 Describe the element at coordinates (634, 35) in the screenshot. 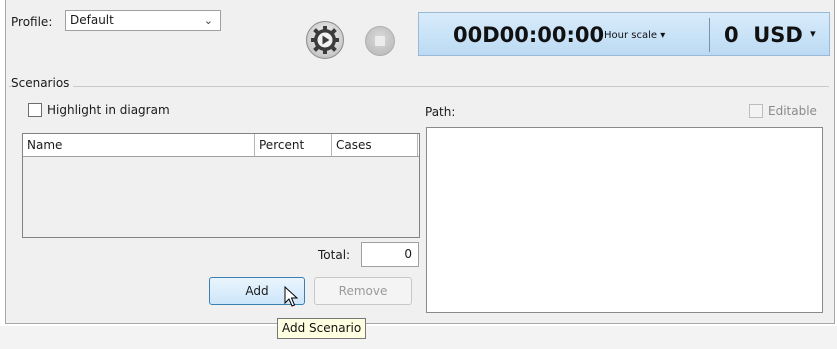

I see `hour-scale-dropdown: Hour scale ▾` at that location.